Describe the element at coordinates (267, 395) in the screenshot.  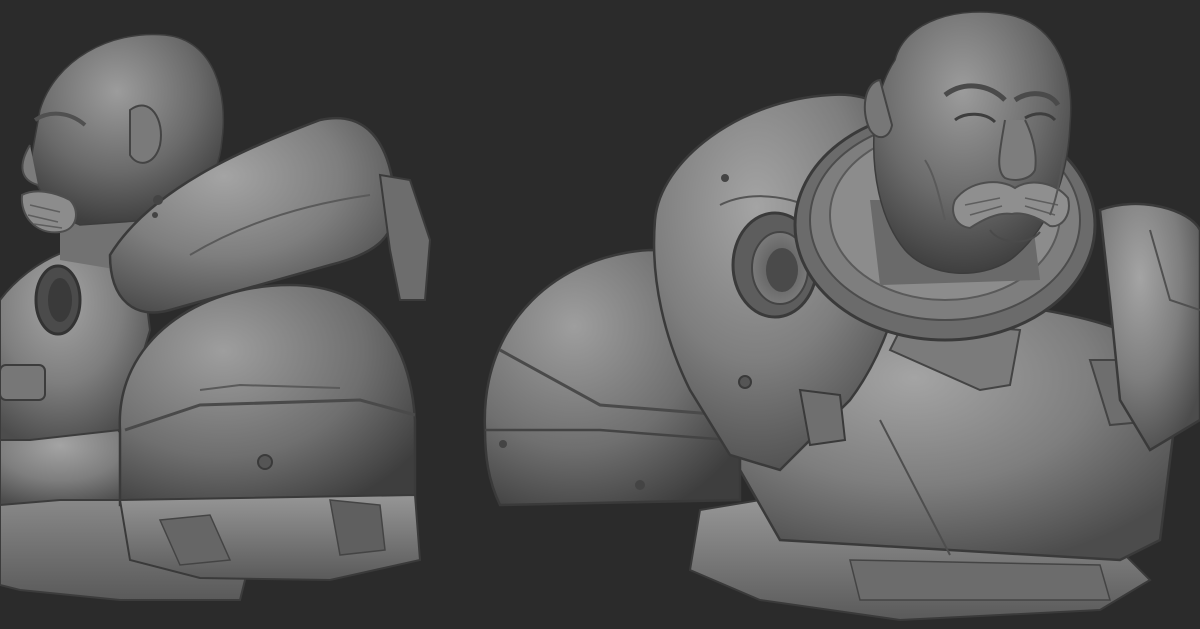
I see `side-arm-dome` at that location.